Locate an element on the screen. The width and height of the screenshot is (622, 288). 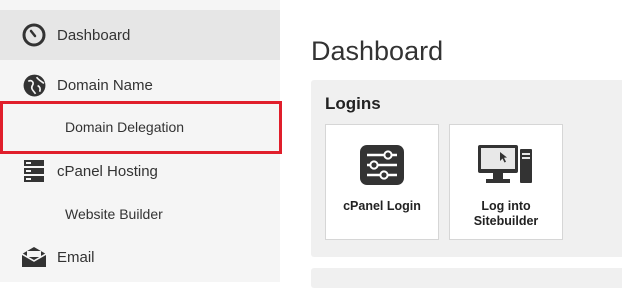
envelope-icon is located at coordinates (34, 257).